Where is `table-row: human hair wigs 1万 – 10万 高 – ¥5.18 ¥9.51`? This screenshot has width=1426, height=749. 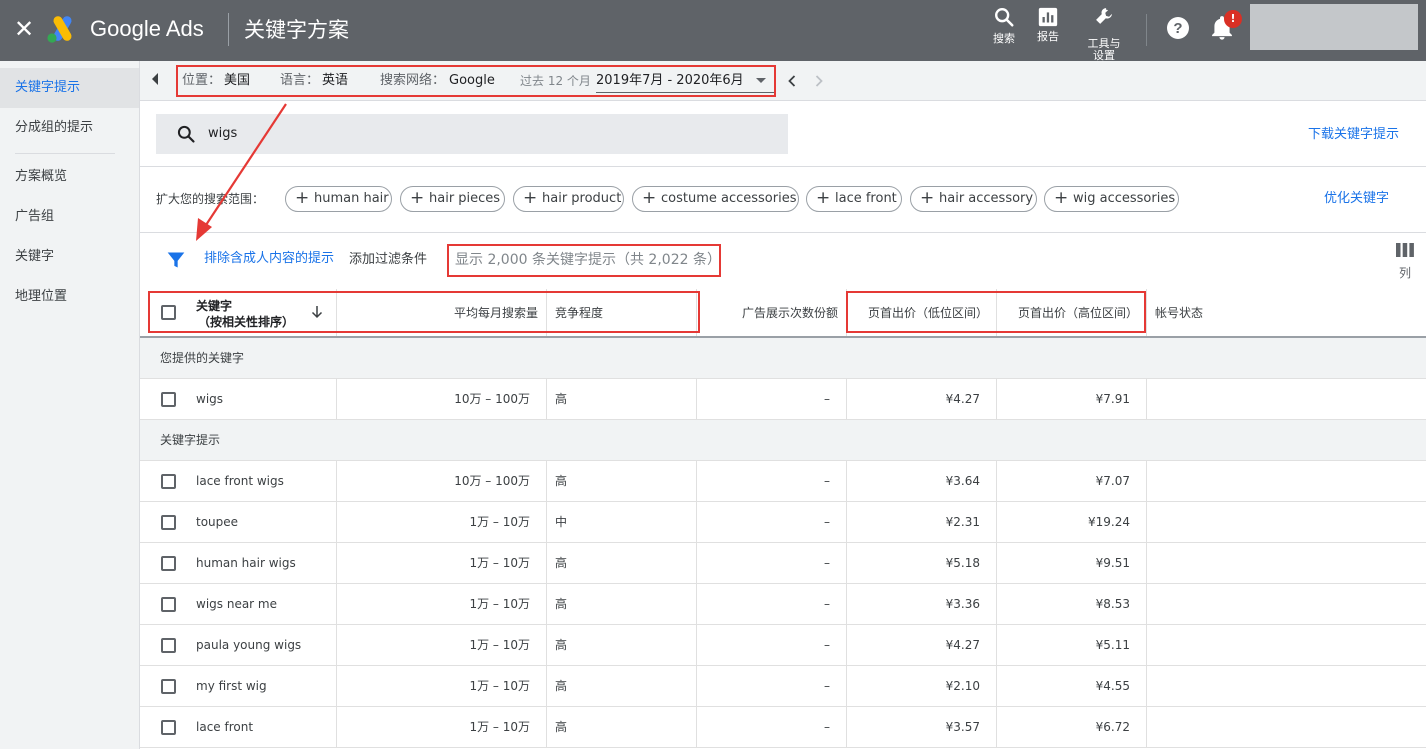
table-row: human hair wigs 1万 – 10万 高 – ¥5.18 ¥9.51 is located at coordinates (783, 563).